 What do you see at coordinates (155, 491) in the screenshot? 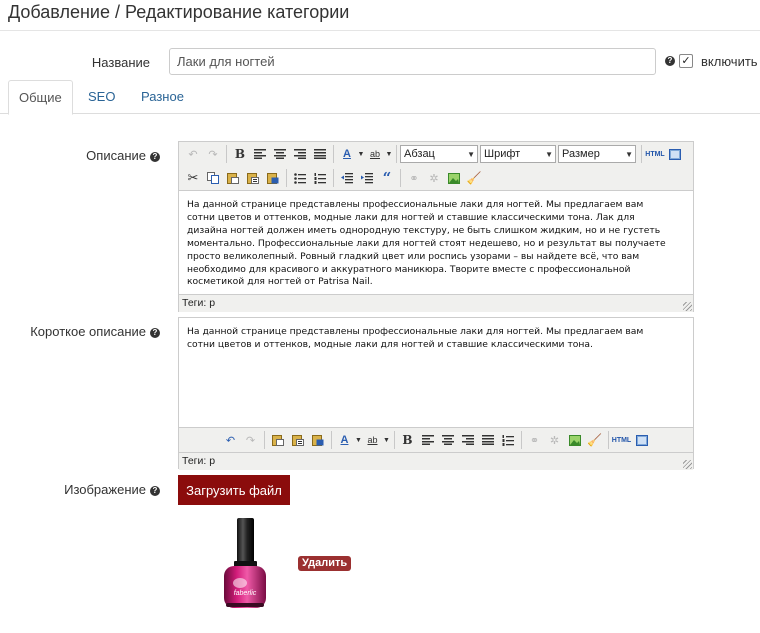
I see `image-help-icon: ?` at bounding box center [155, 491].